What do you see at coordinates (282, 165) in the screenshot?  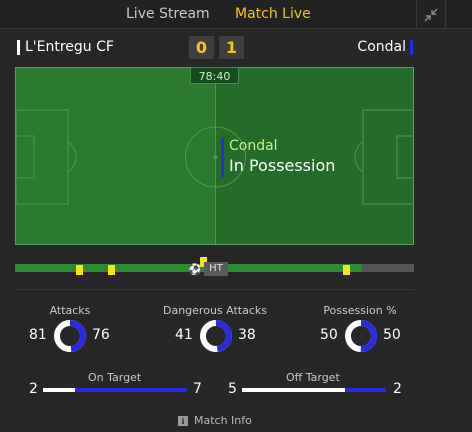 I see `possession-status: In Possession` at bounding box center [282, 165].